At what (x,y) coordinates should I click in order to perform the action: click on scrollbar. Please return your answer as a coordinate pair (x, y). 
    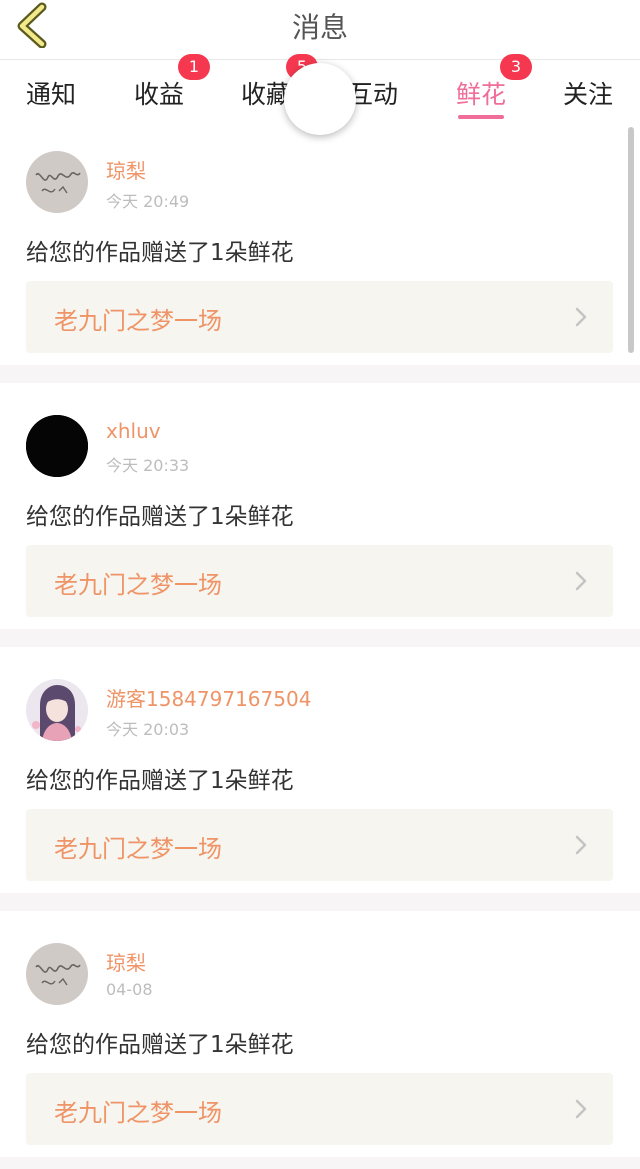
    Looking at the image, I should click on (631, 240).